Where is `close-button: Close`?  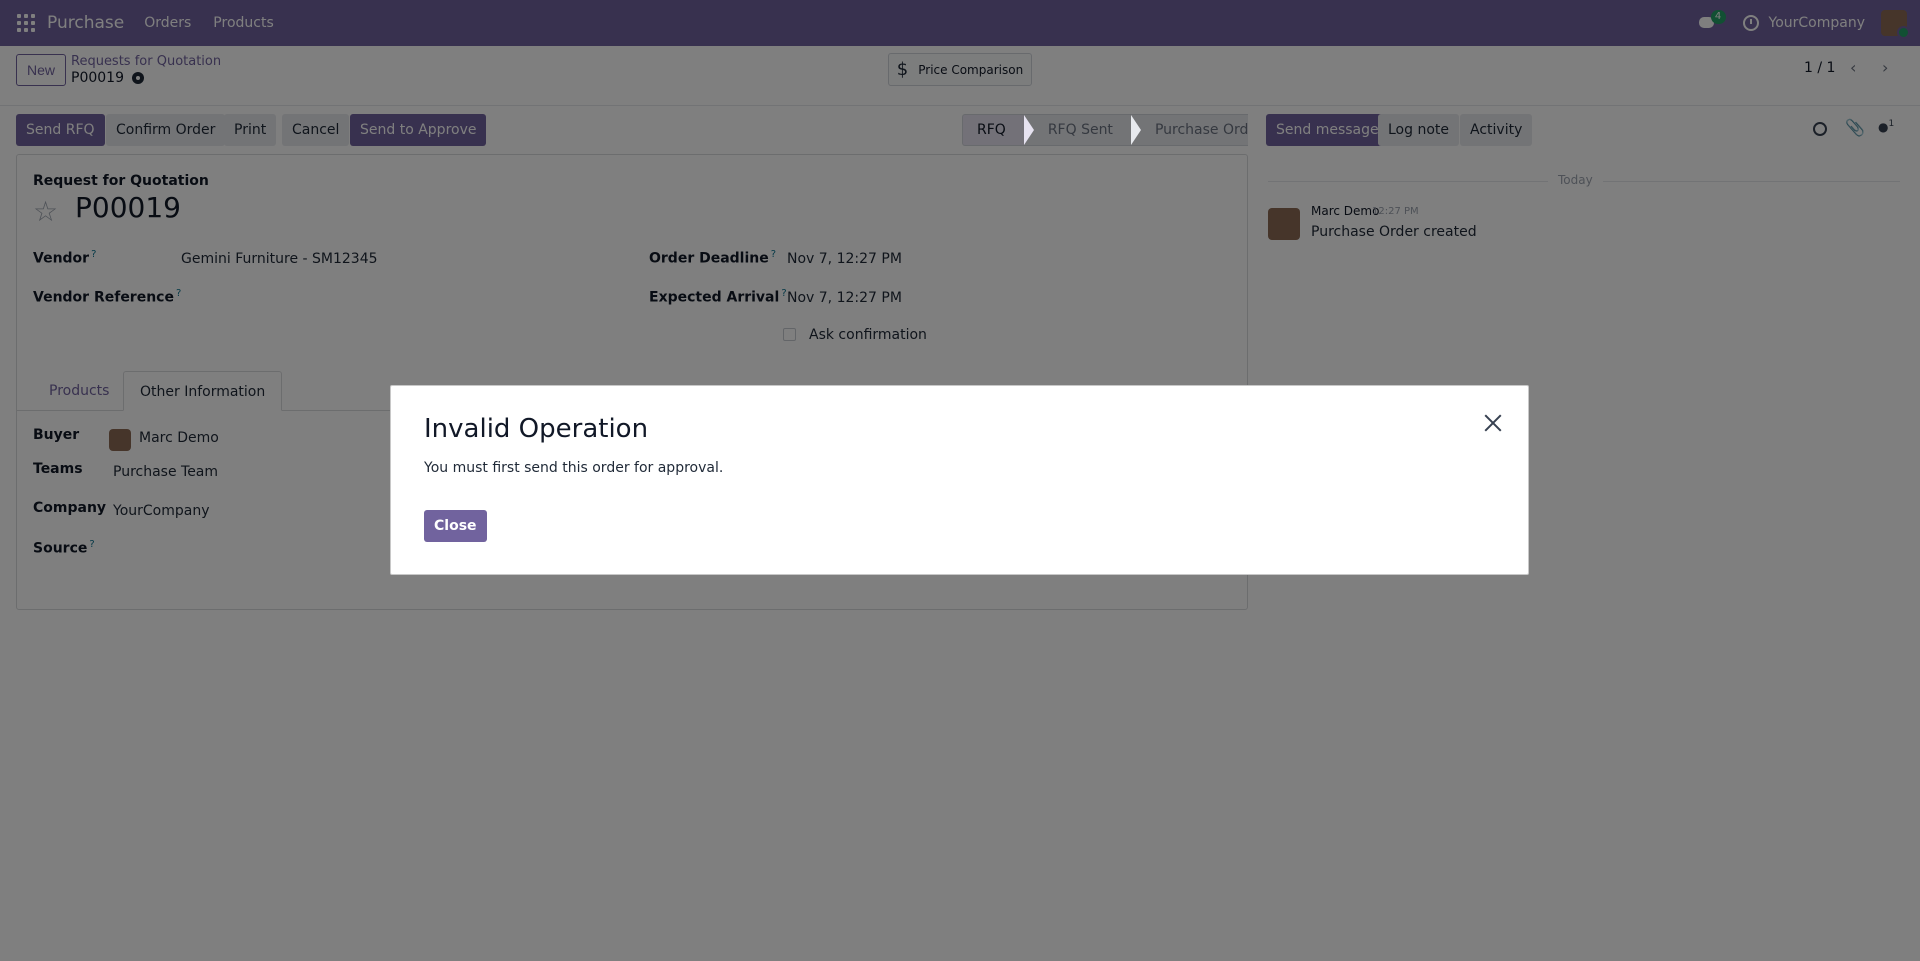
close-button: Close is located at coordinates (455, 526).